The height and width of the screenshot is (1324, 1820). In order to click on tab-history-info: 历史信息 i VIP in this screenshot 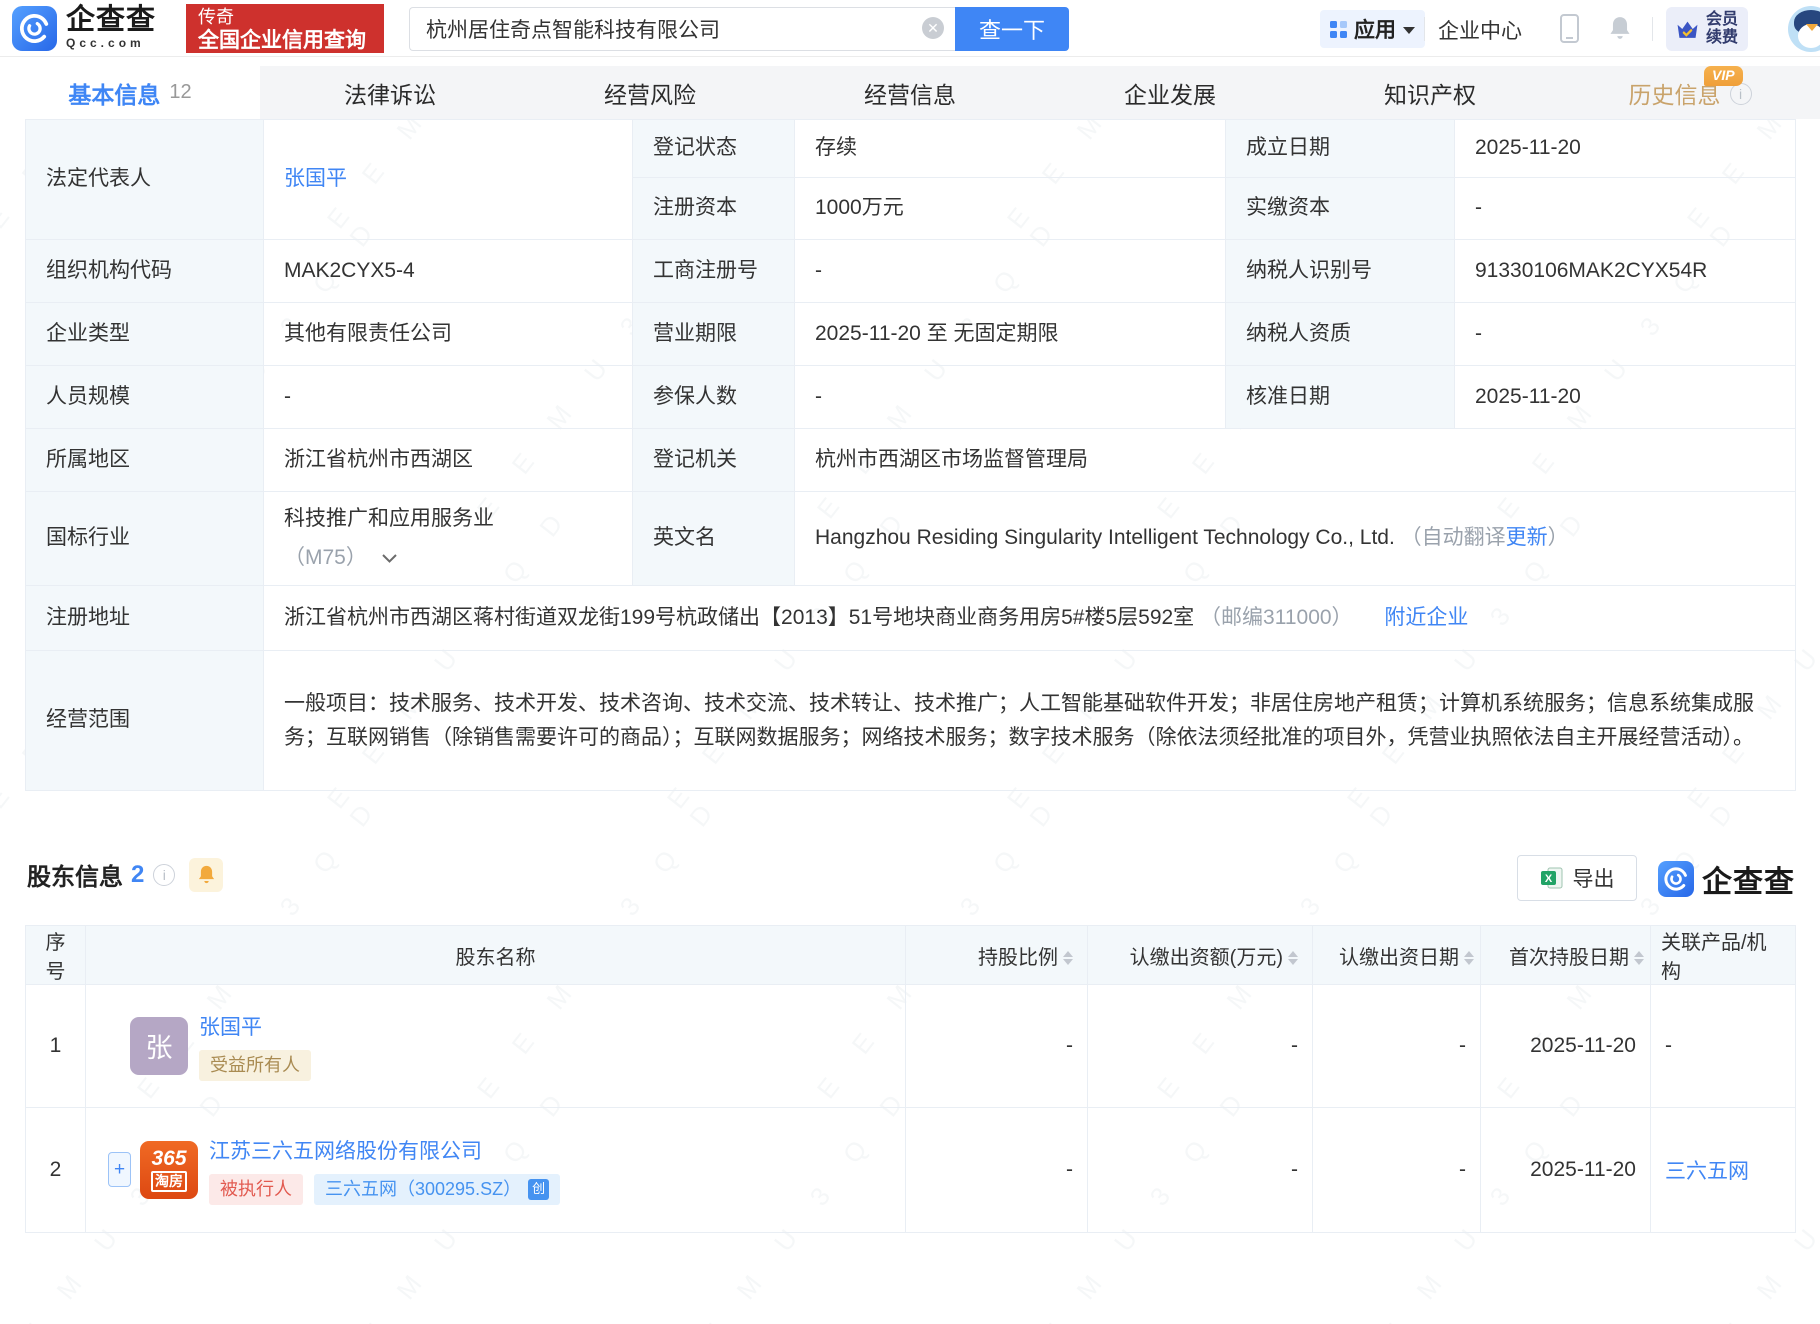, I will do `click(1690, 92)`.